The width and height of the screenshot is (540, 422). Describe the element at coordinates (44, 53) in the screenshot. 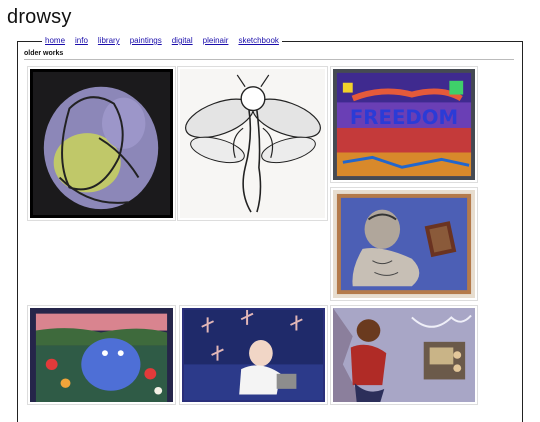

I see `section-title: older works` at that location.